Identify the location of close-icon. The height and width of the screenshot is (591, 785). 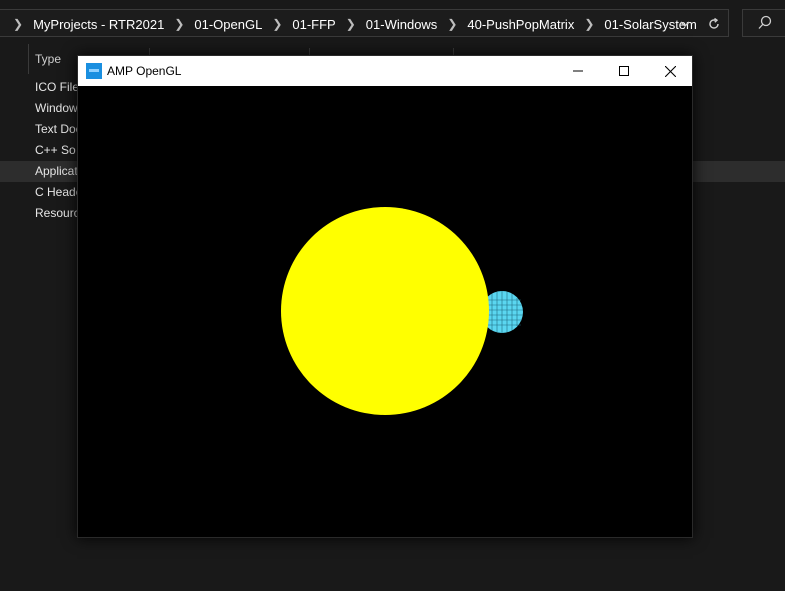
(670, 71).